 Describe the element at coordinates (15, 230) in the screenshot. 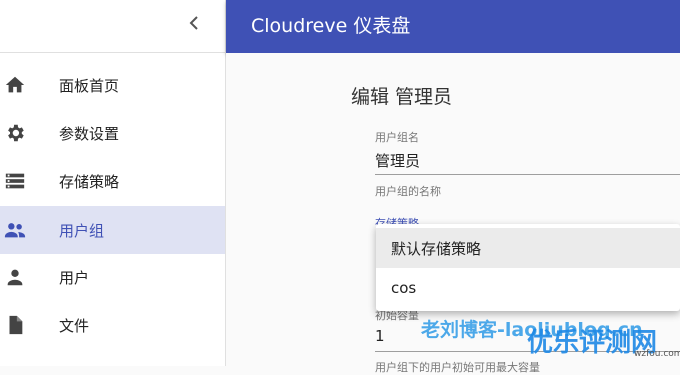

I see `group-icon` at that location.